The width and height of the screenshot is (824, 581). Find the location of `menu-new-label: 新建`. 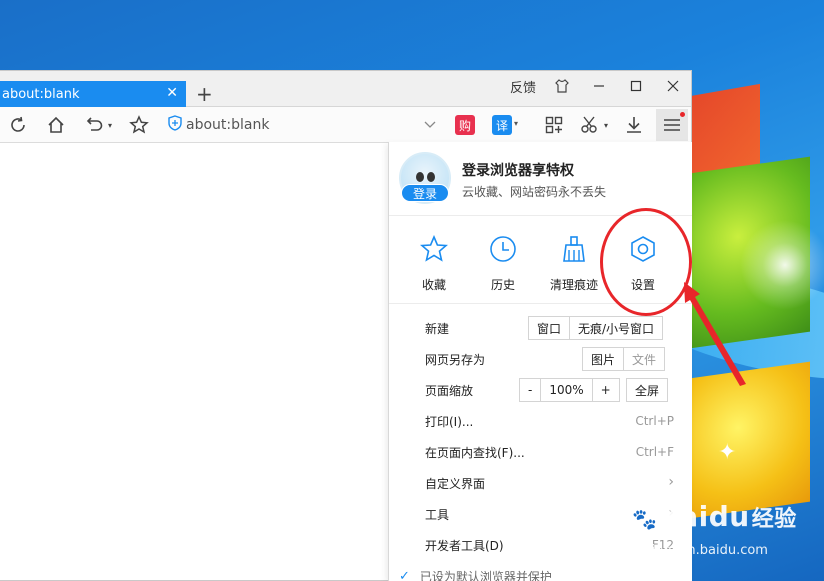

menu-new-label: 新建 is located at coordinates (437, 328).